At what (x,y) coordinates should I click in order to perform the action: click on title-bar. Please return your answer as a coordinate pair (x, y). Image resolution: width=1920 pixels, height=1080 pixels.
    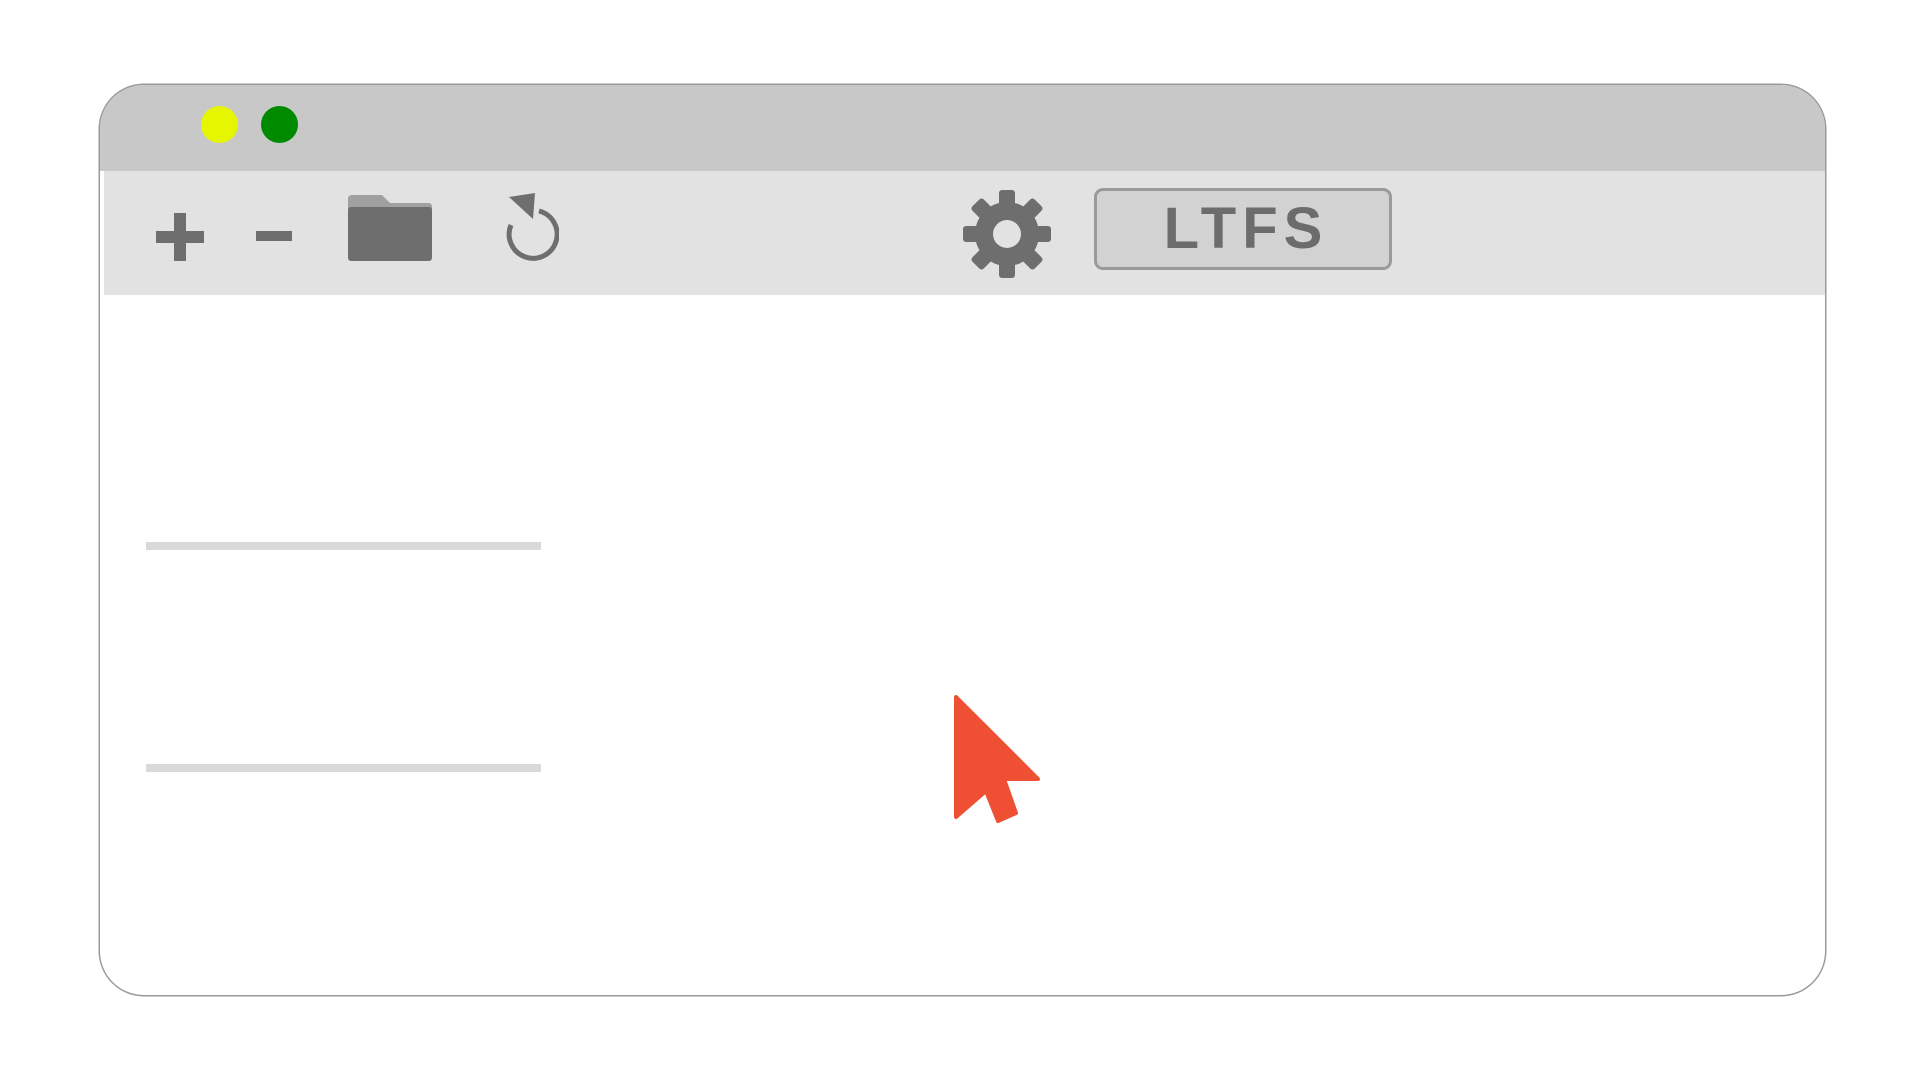
    Looking at the image, I should click on (962, 128).